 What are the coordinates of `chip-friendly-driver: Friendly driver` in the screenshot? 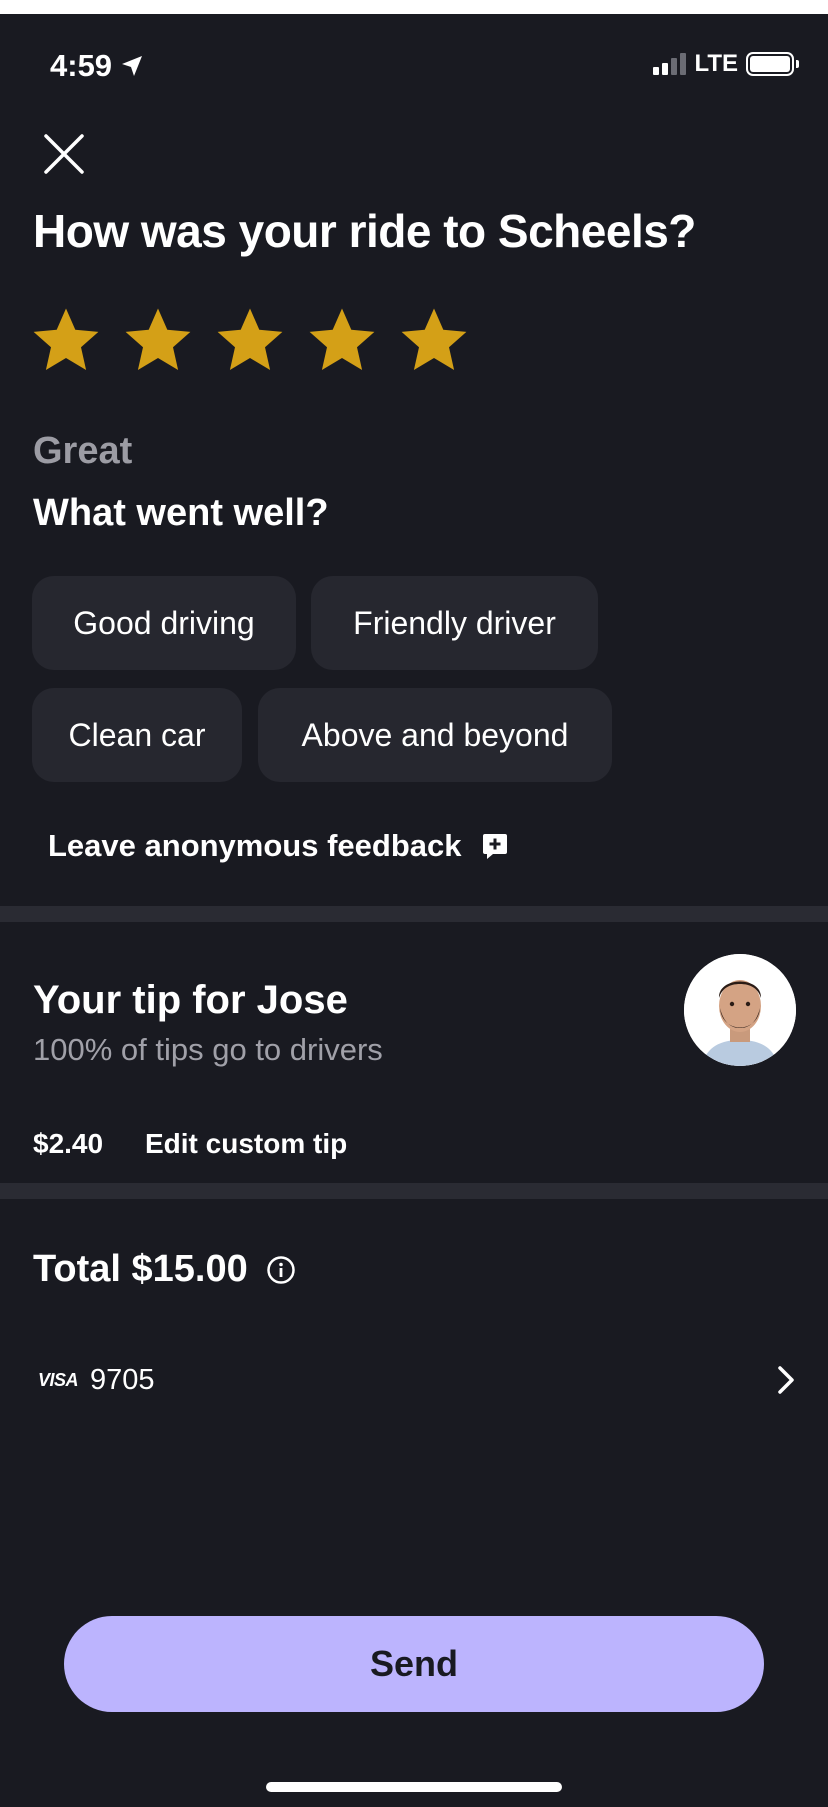 It's located at (454, 623).